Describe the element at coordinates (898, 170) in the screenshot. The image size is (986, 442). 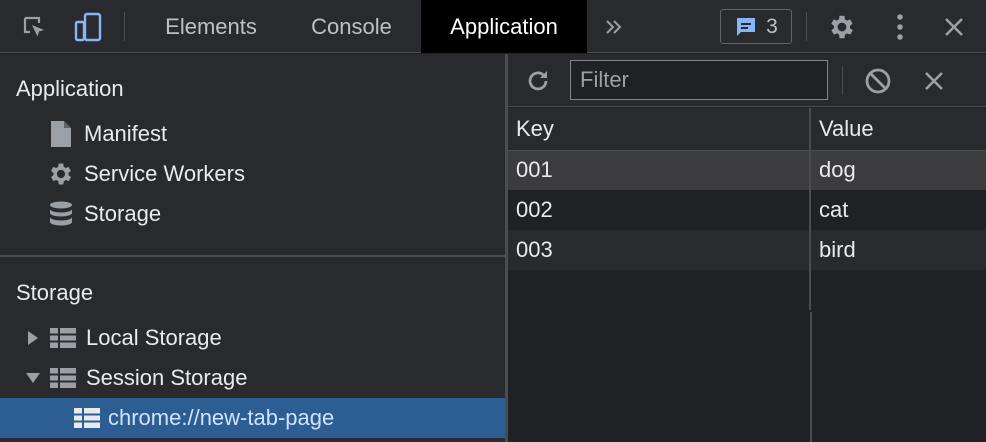
I see `cell-value: dog` at that location.